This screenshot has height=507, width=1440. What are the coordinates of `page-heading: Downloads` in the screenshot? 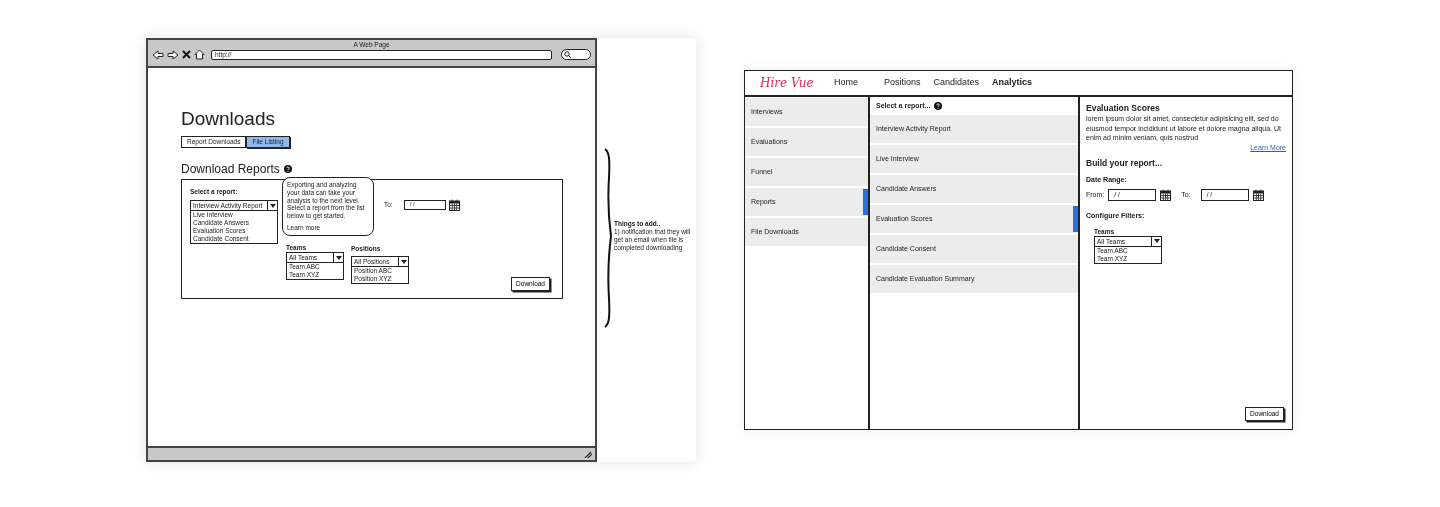 It's located at (228, 119).